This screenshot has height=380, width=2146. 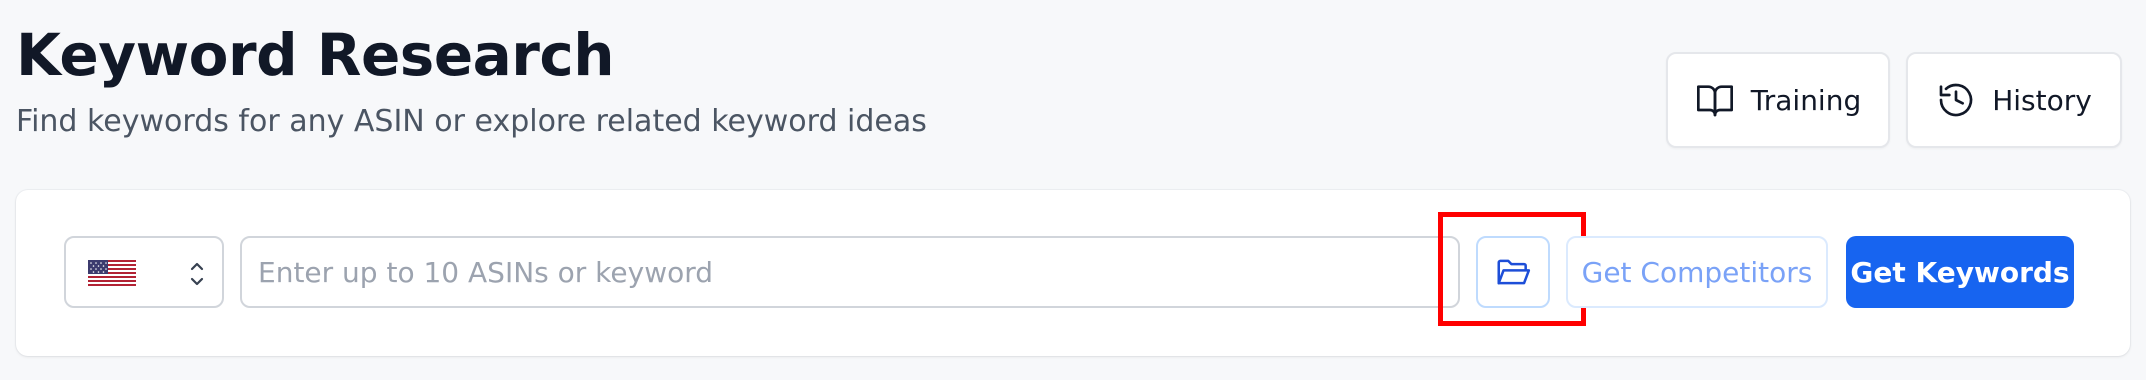 I want to click on training-label: Training, so click(x=1806, y=100).